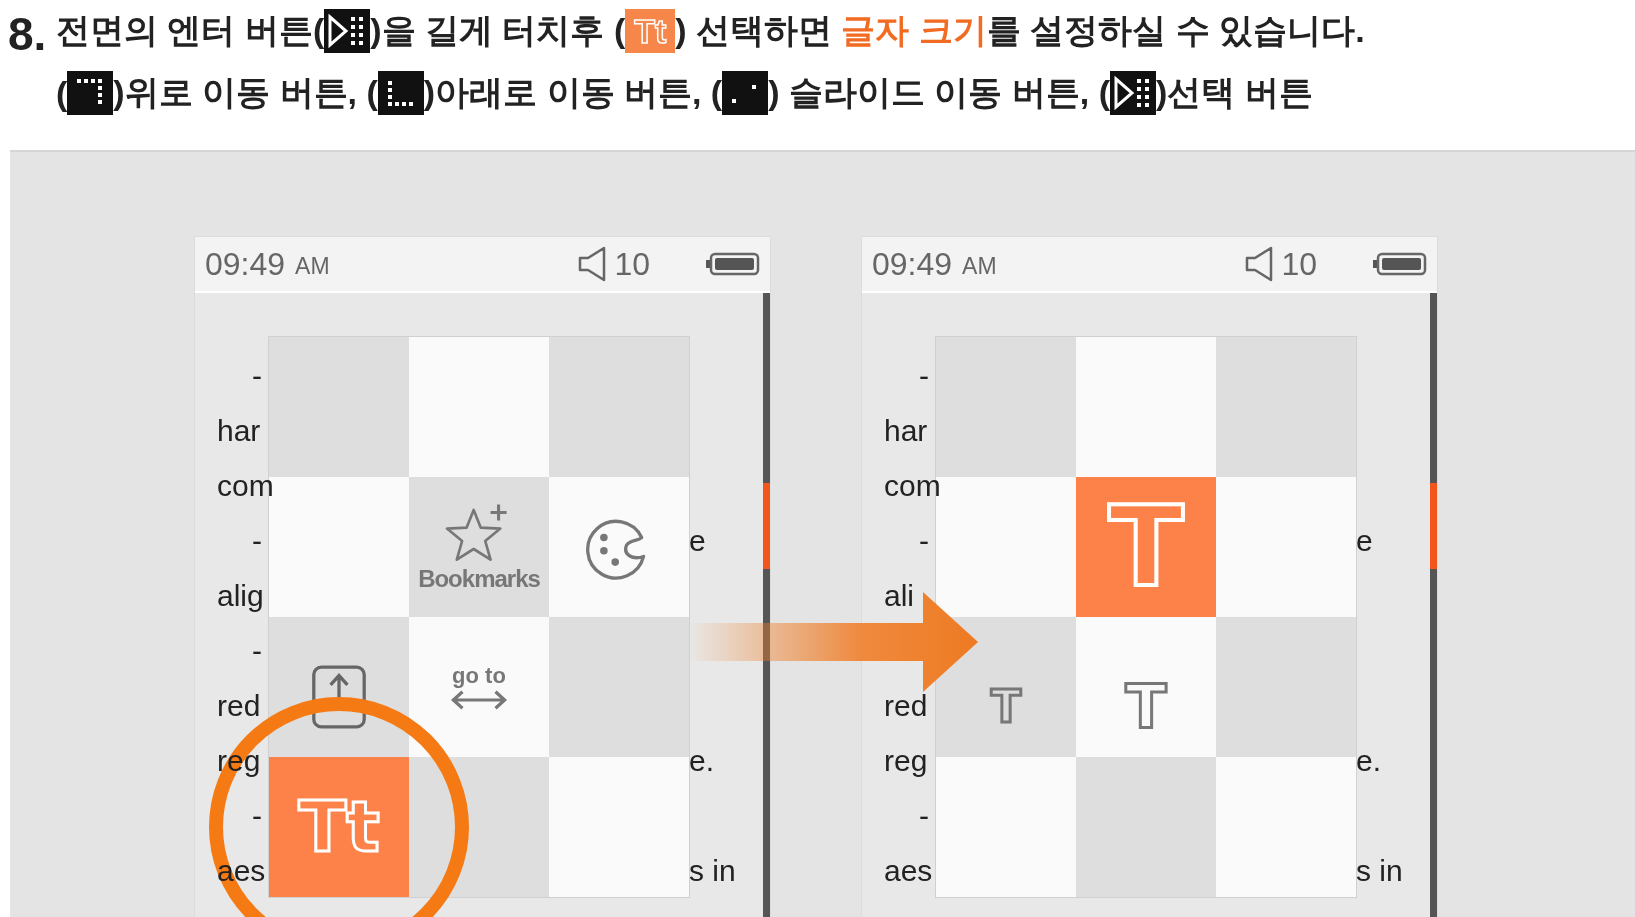 Image resolution: width=1635 pixels, height=917 pixels. I want to click on bookmarks-label: Bookmarks, so click(479, 579).